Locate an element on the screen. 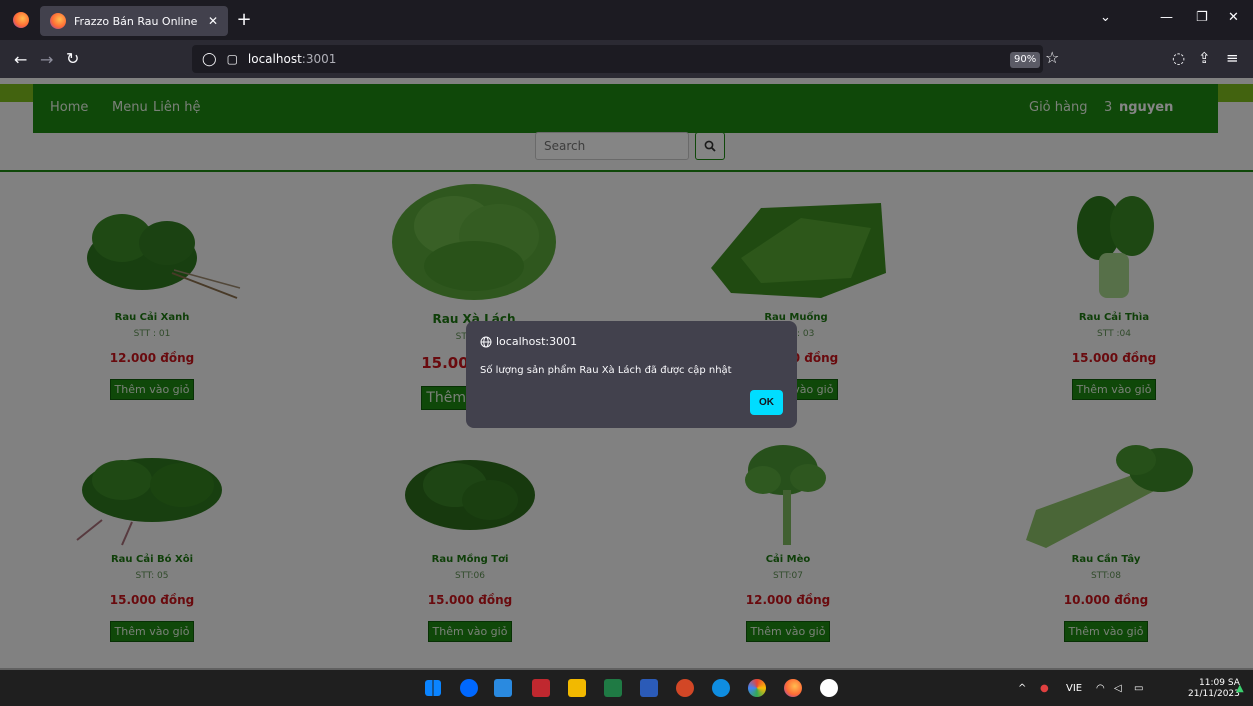  window-close-icon: ✕ is located at coordinates (1233, 17).